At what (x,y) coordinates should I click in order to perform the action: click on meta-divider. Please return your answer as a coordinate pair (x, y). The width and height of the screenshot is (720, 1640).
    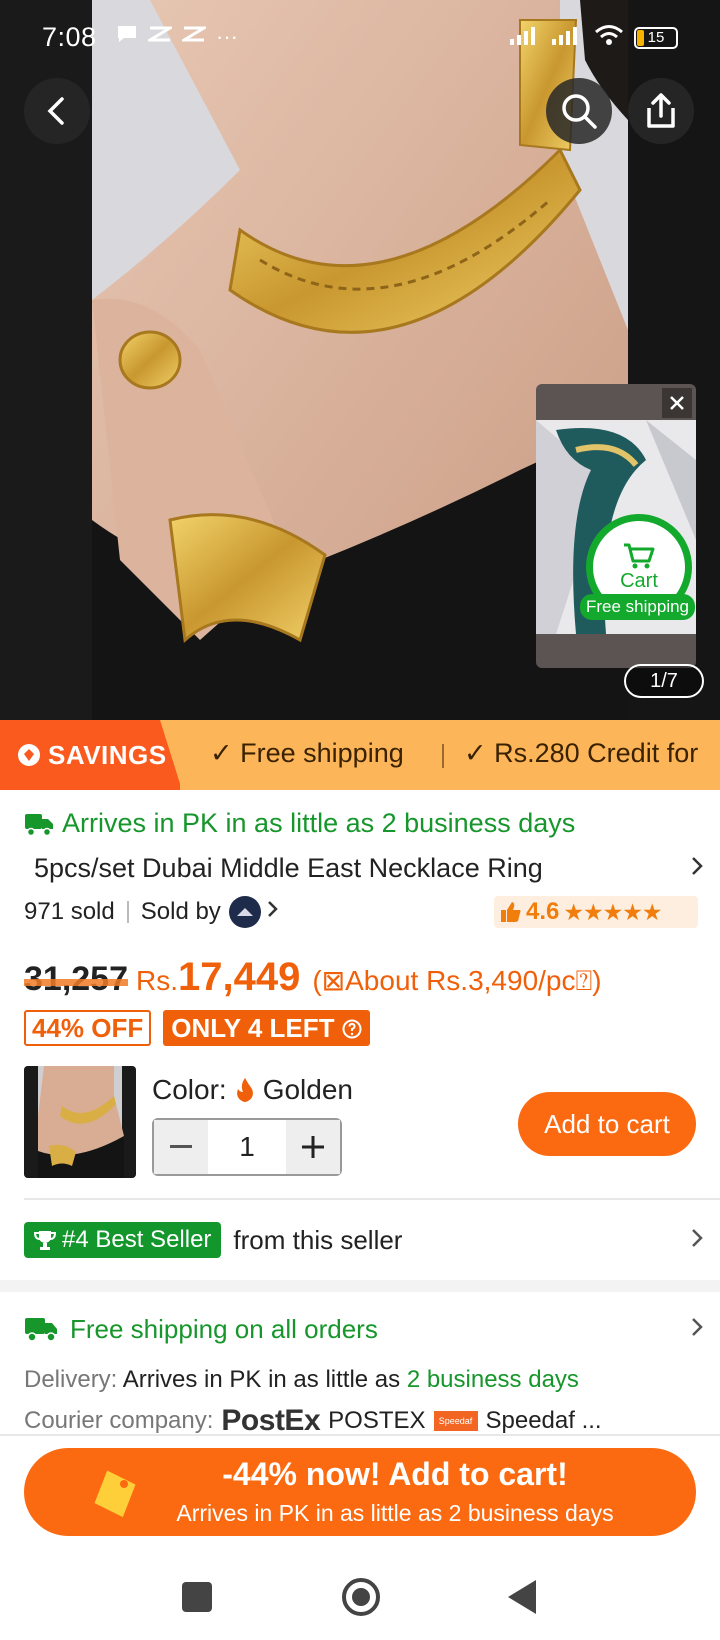
    Looking at the image, I should click on (127, 912).